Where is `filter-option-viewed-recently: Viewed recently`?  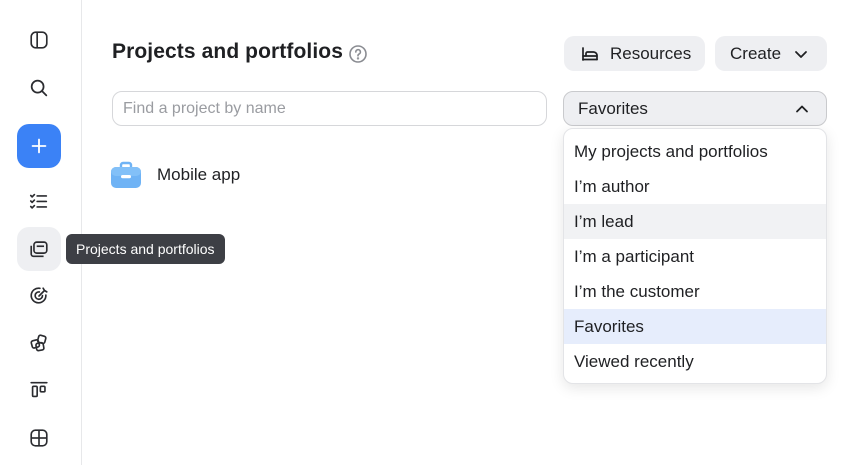 filter-option-viewed-recently: Viewed recently is located at coordinates (695, 361).